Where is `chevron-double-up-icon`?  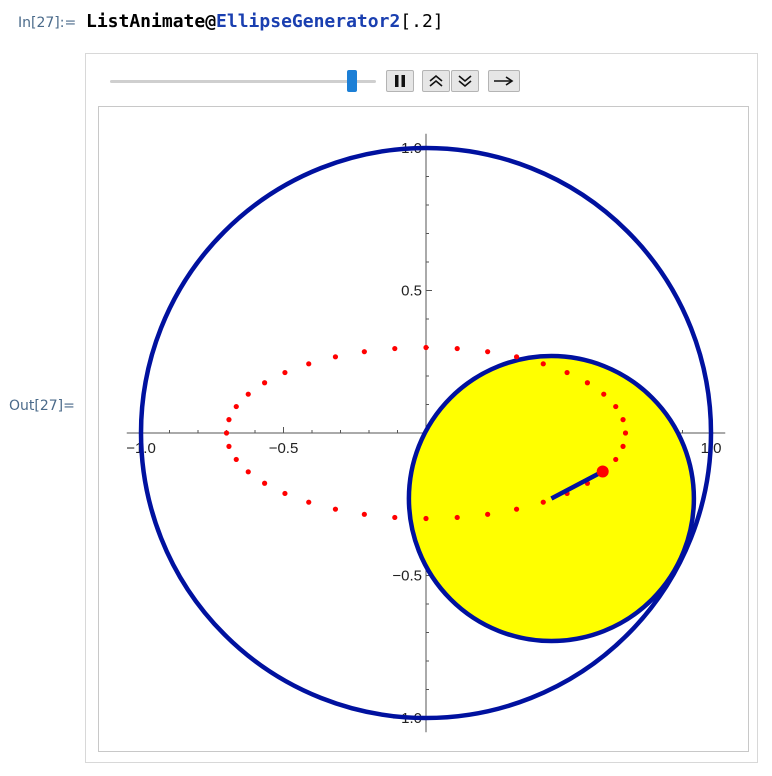
chevron-double-up-icon is located at coordinates (436, 80).